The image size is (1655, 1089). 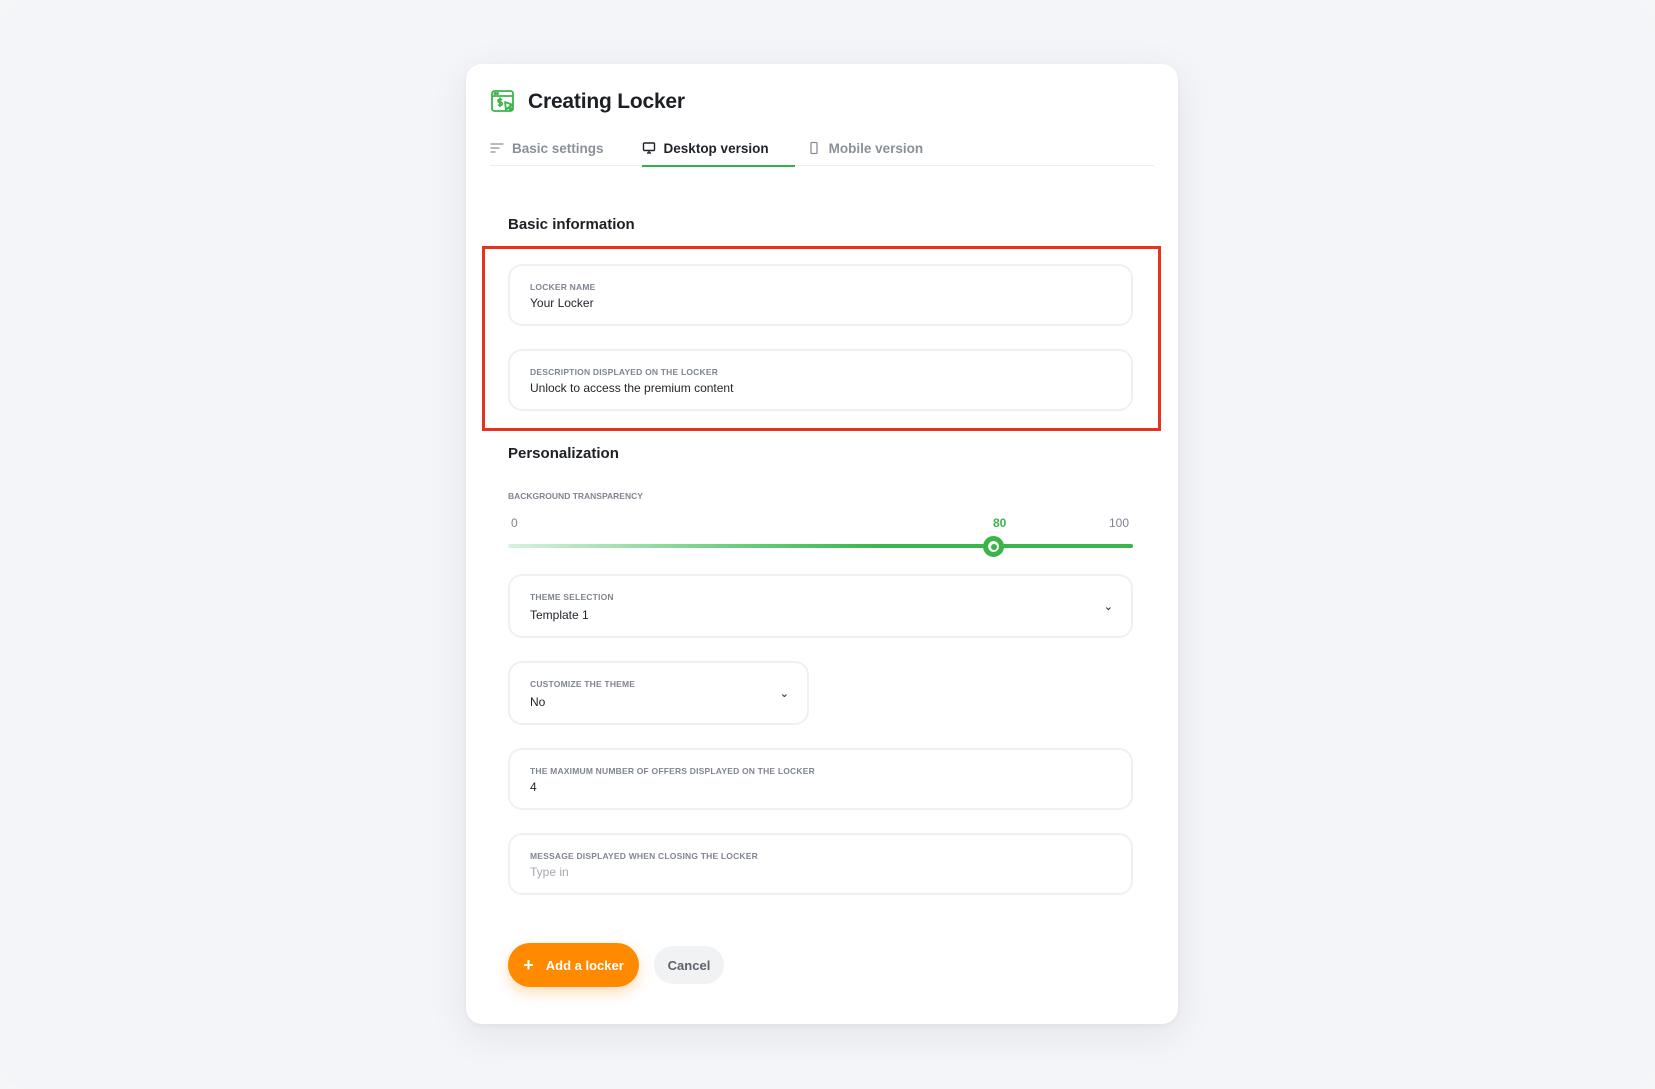 I want to click on modal-header: Creating Locker, so click(x=587, y=102).